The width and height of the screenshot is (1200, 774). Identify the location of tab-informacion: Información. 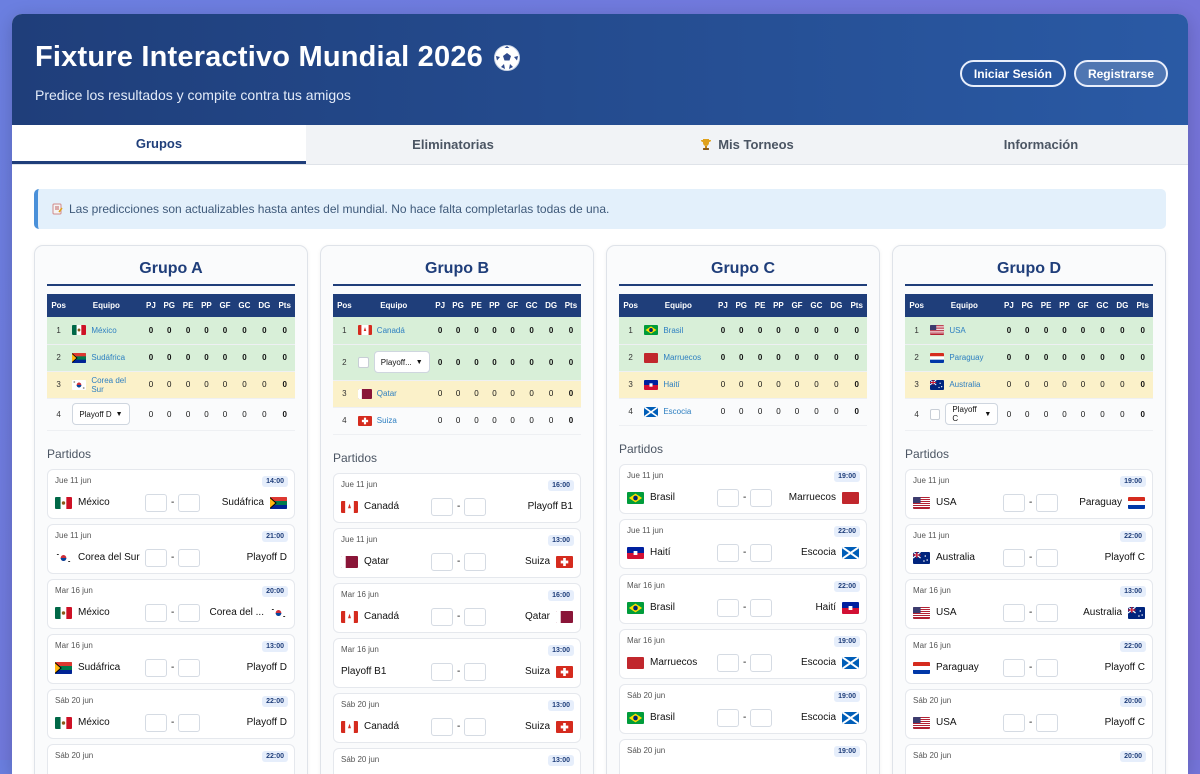
(1041, 144).